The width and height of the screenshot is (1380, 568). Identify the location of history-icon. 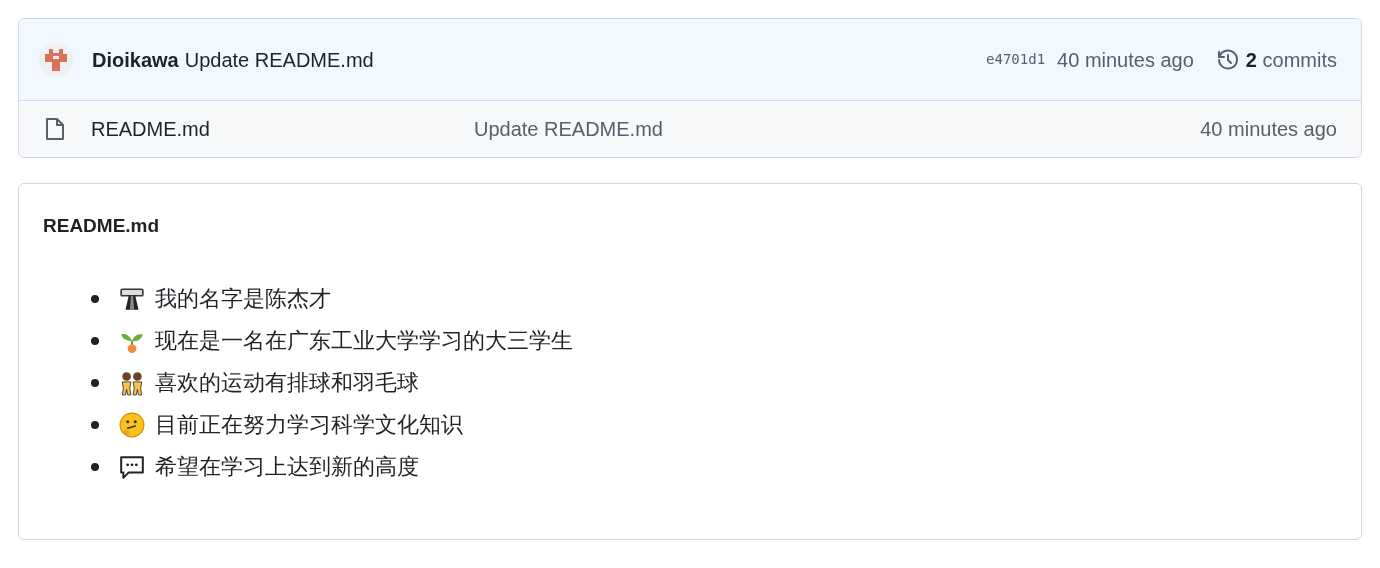
(1227, 59).